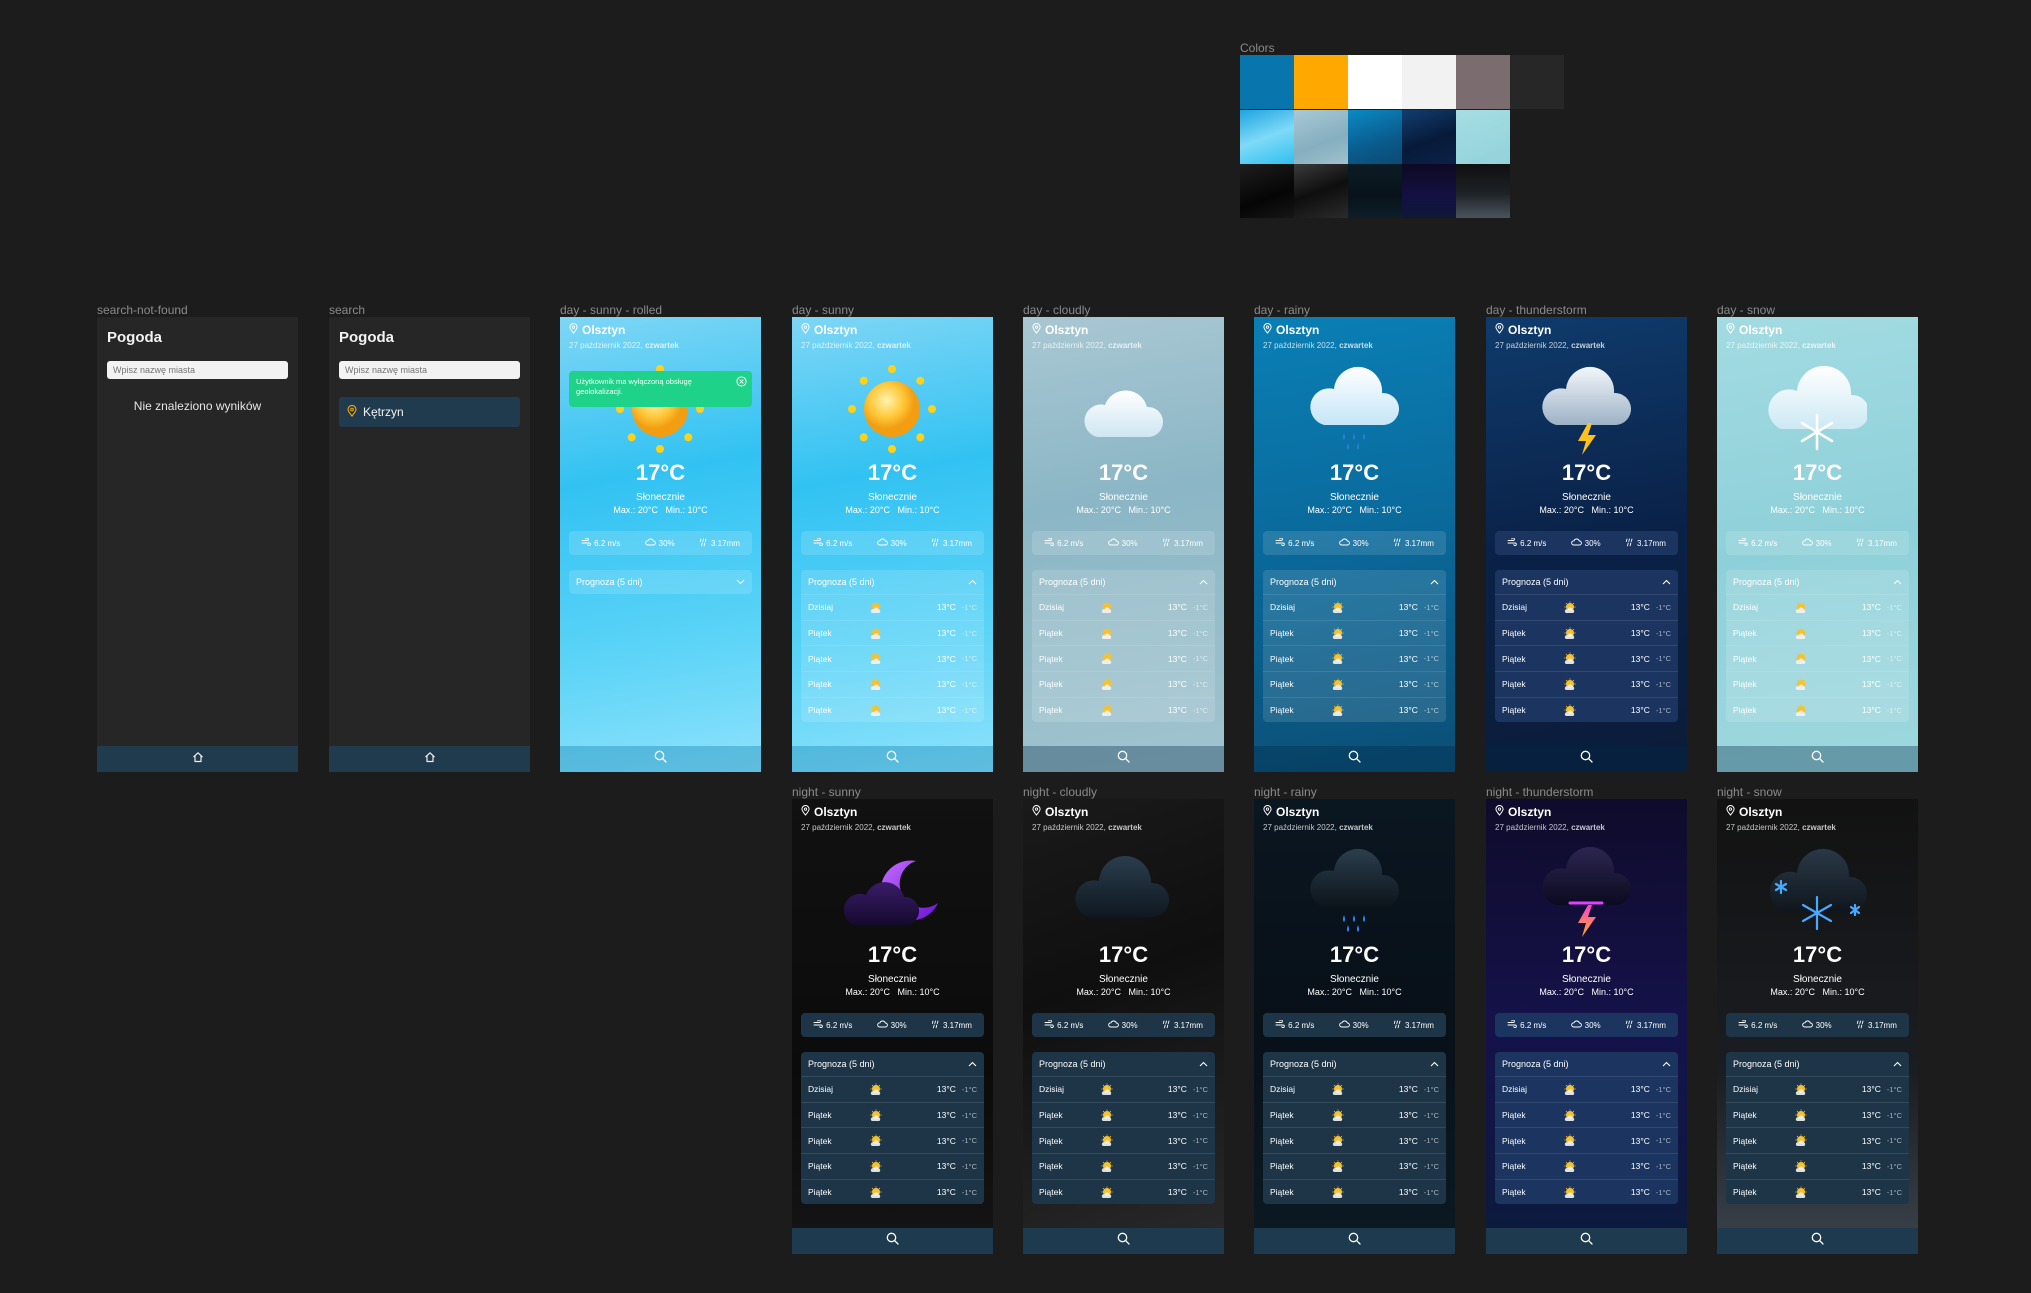 Image resolution: width=2031 pixels, height=1293 pixels. I want to click on wind-value: 6.2 m/s, so click(839, 1025).